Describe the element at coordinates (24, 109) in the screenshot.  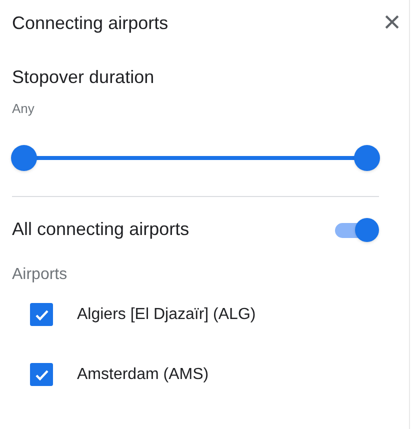
I see `duration-value: Any` at that location.